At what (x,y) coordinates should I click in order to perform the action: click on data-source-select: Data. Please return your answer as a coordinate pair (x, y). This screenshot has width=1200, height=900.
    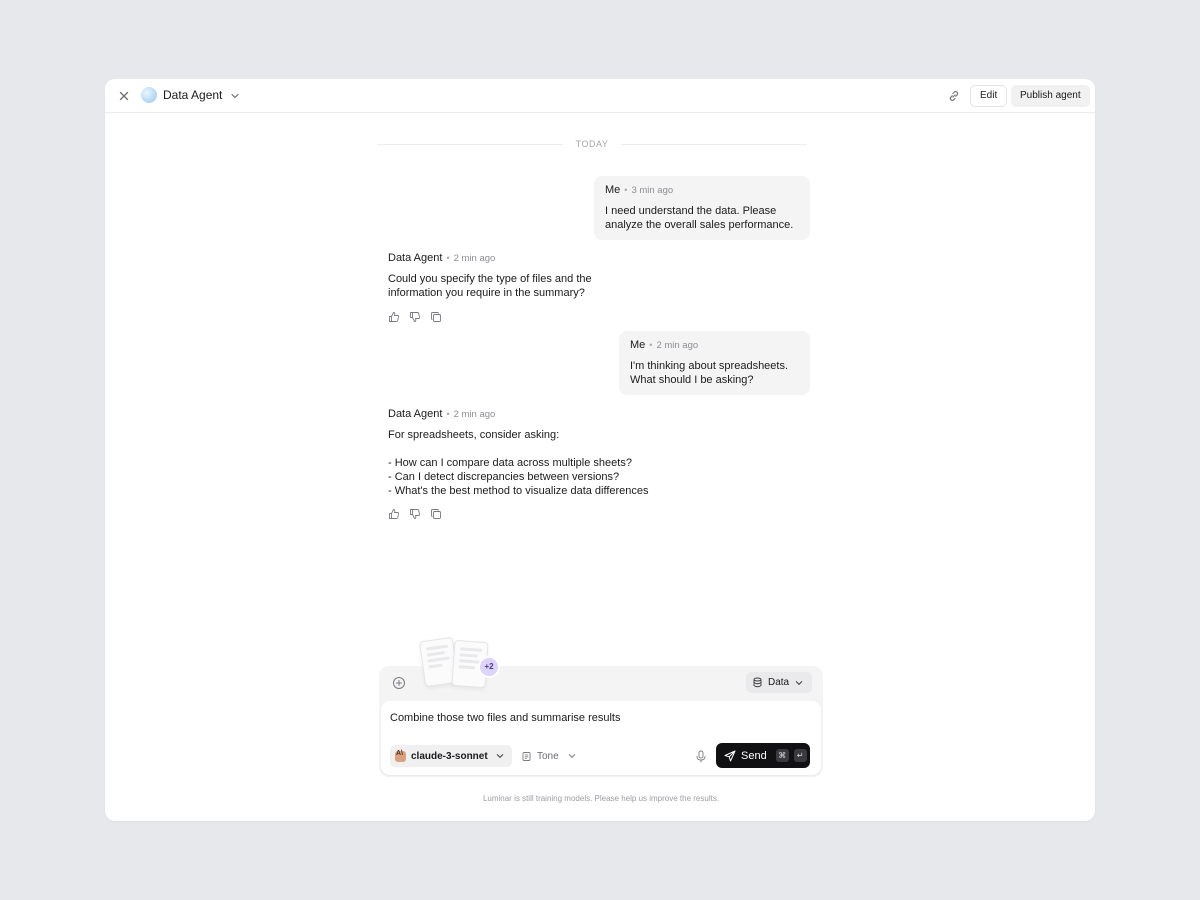
    Looking at the image, I should click on (779, 682).